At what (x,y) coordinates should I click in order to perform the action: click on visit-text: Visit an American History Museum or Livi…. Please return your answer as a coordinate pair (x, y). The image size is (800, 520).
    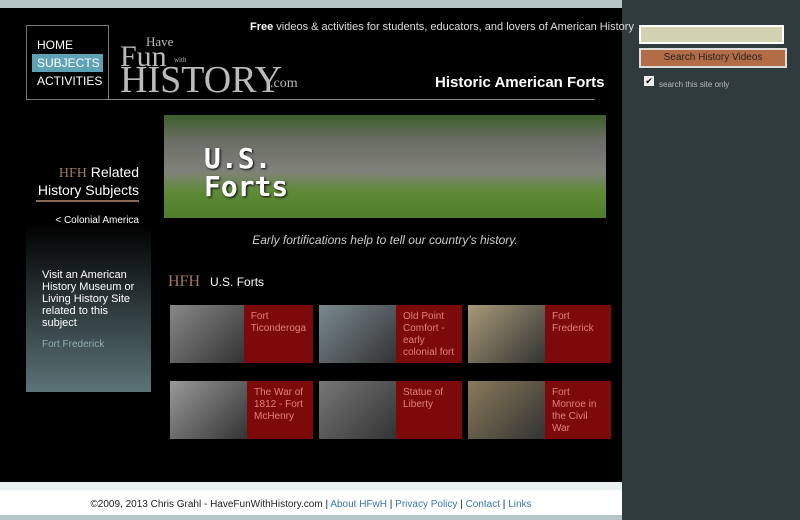
    Looking at the image, I should click on (88, 299).